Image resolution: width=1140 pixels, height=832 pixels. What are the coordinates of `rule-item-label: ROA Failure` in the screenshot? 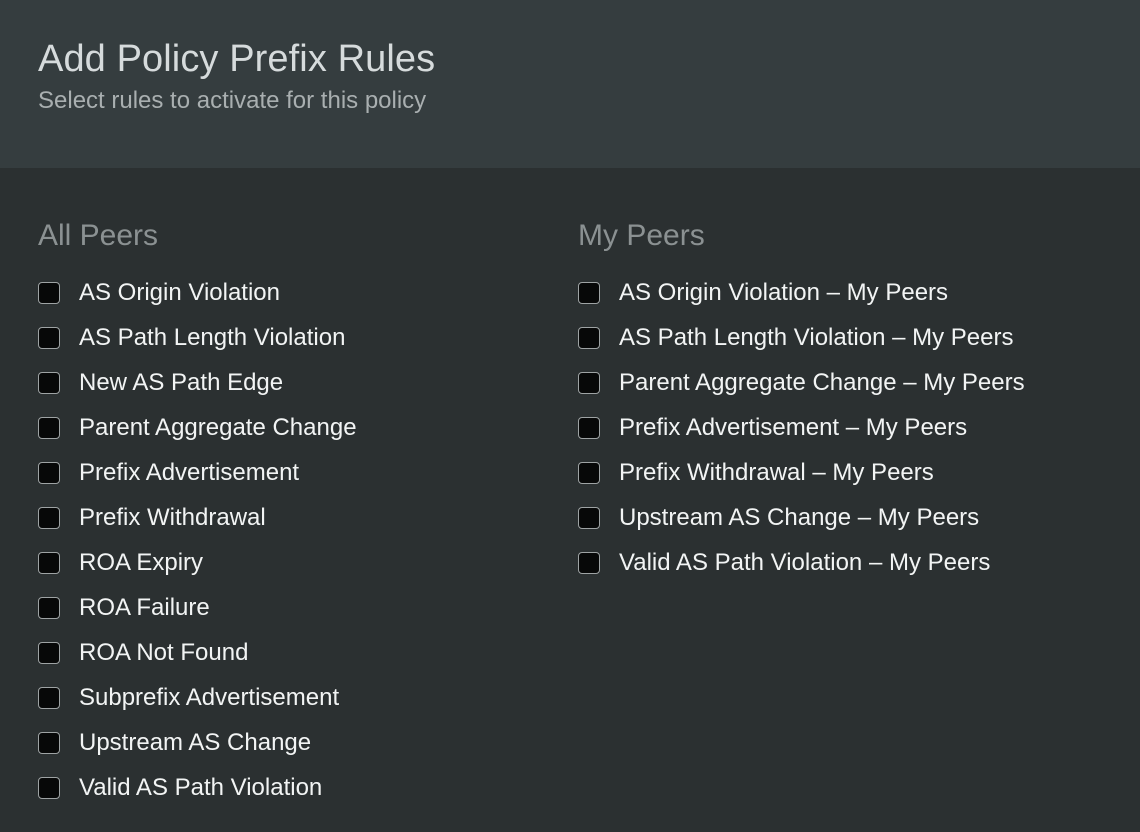 It's located at (144, 607).